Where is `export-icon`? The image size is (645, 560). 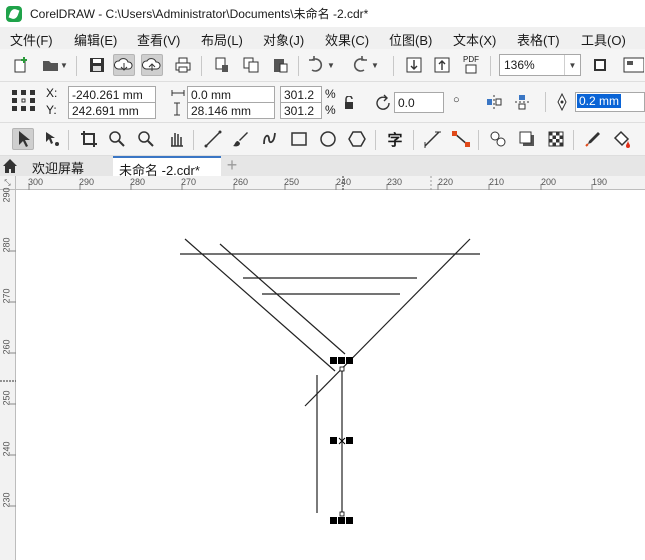
export-icon is located at coordinates (442, 65).